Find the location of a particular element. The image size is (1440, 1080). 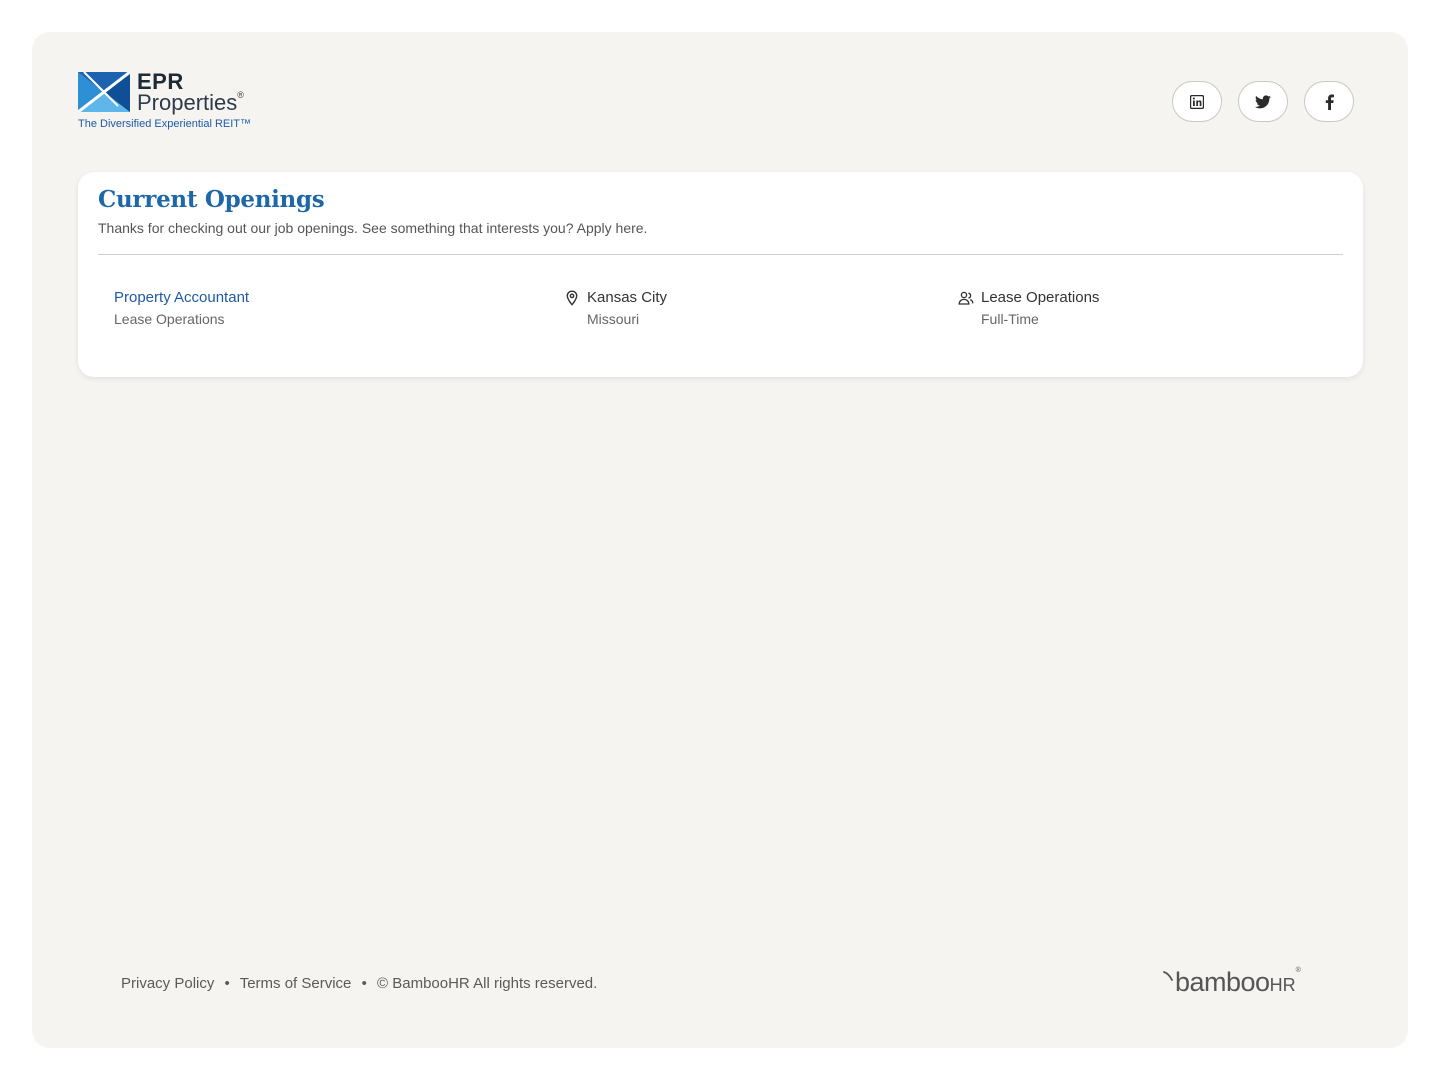

people-icon is located at coordinates (966, 298).